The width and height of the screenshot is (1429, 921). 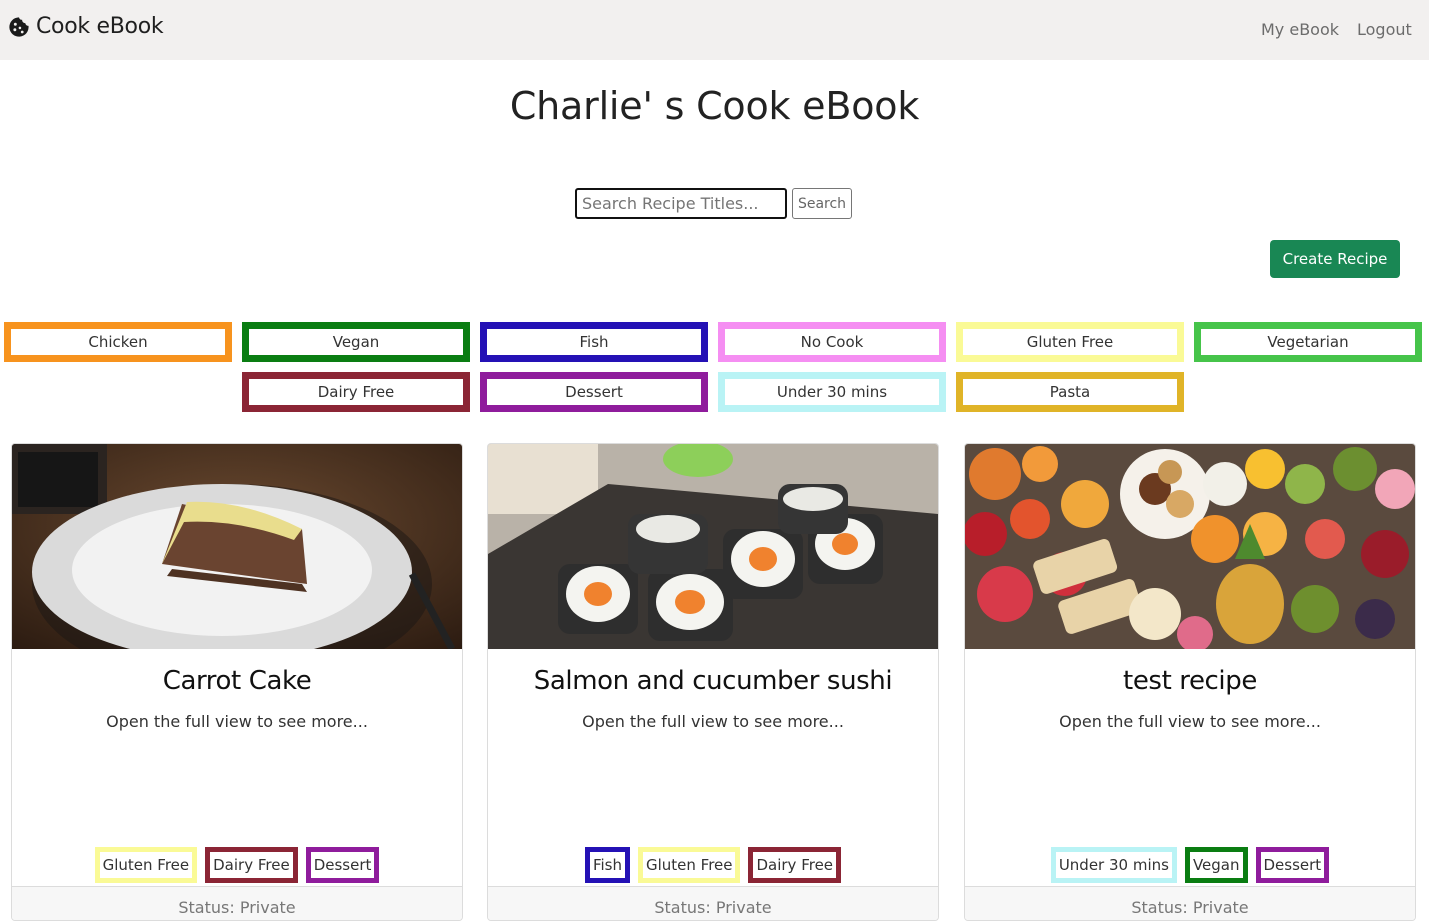 What do you see at coordinates (1070, 342) in the screenshot?
I see `tag-filter-gluten-free: Gluten Free` at bounding box center [1070, 342].